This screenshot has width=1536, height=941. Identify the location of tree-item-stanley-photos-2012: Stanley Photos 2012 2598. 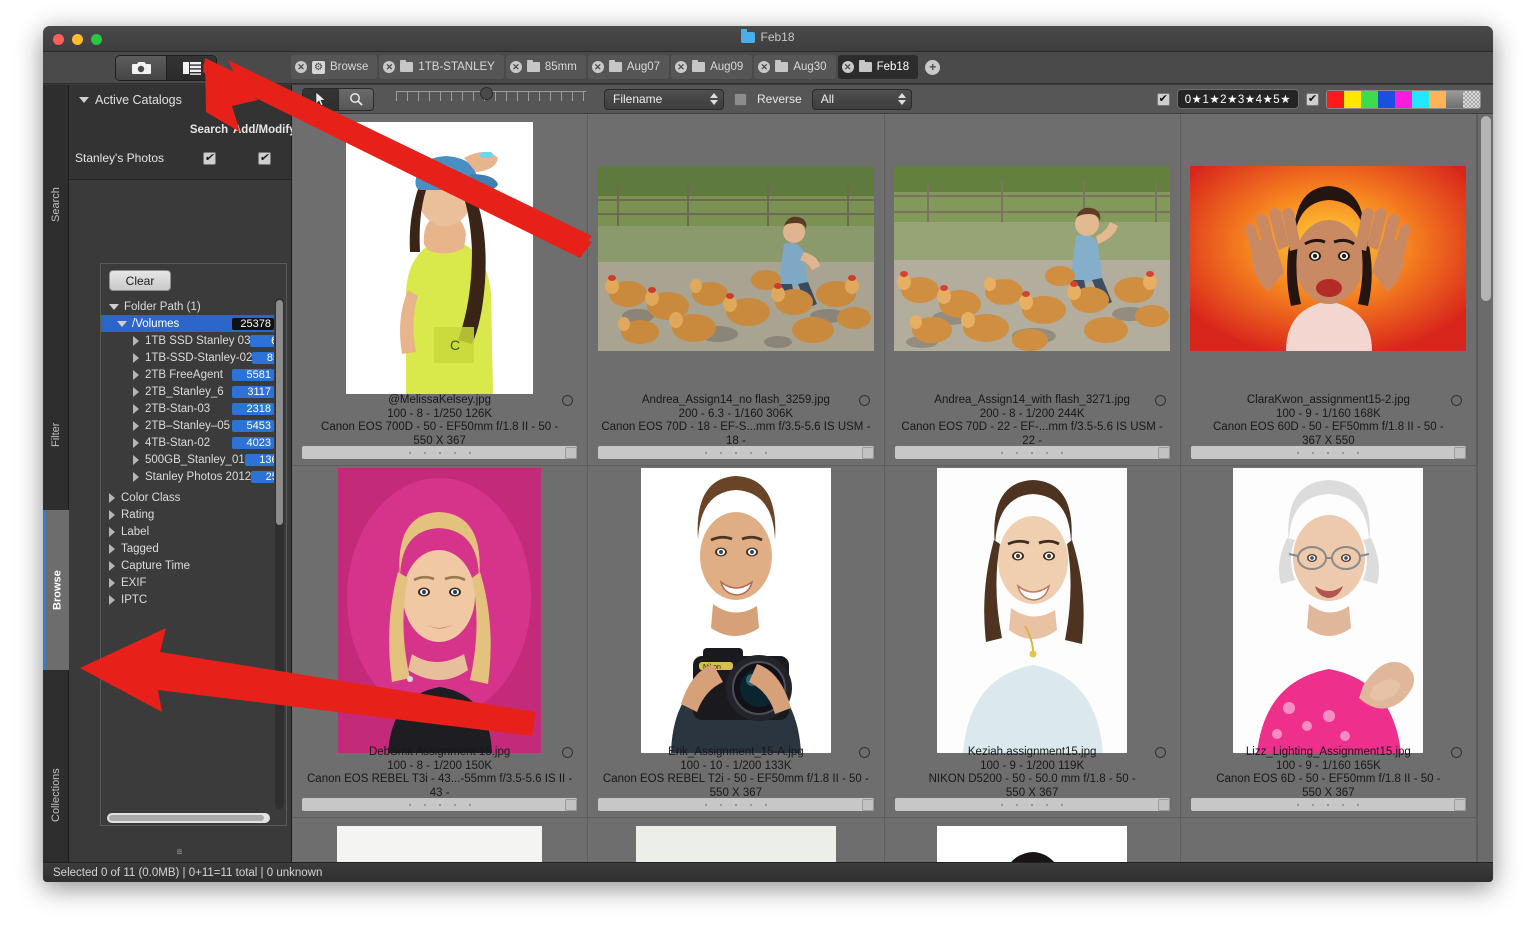
(187, 476).